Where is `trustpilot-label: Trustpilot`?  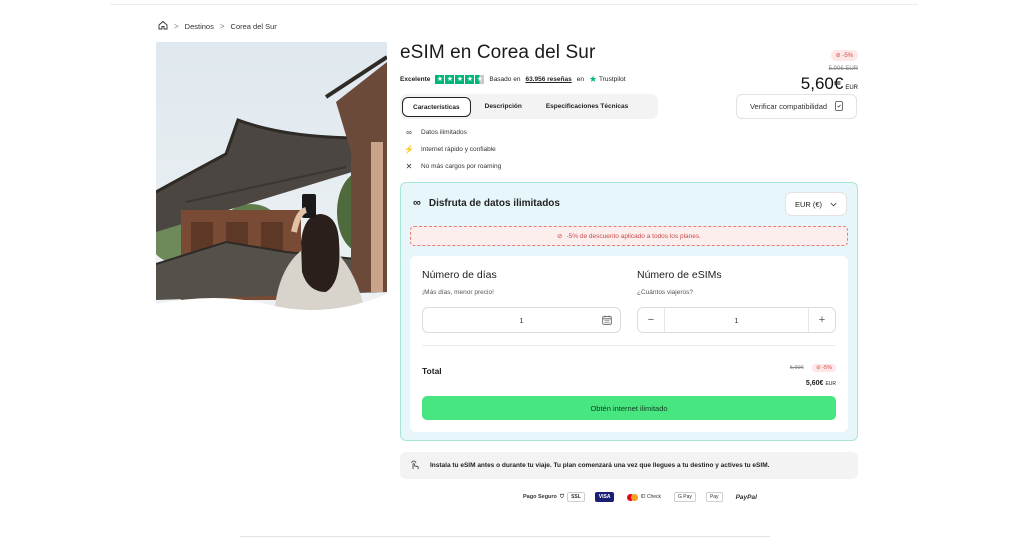 trustpilot-label: Trustpilot is located at coordinates (612, 79).